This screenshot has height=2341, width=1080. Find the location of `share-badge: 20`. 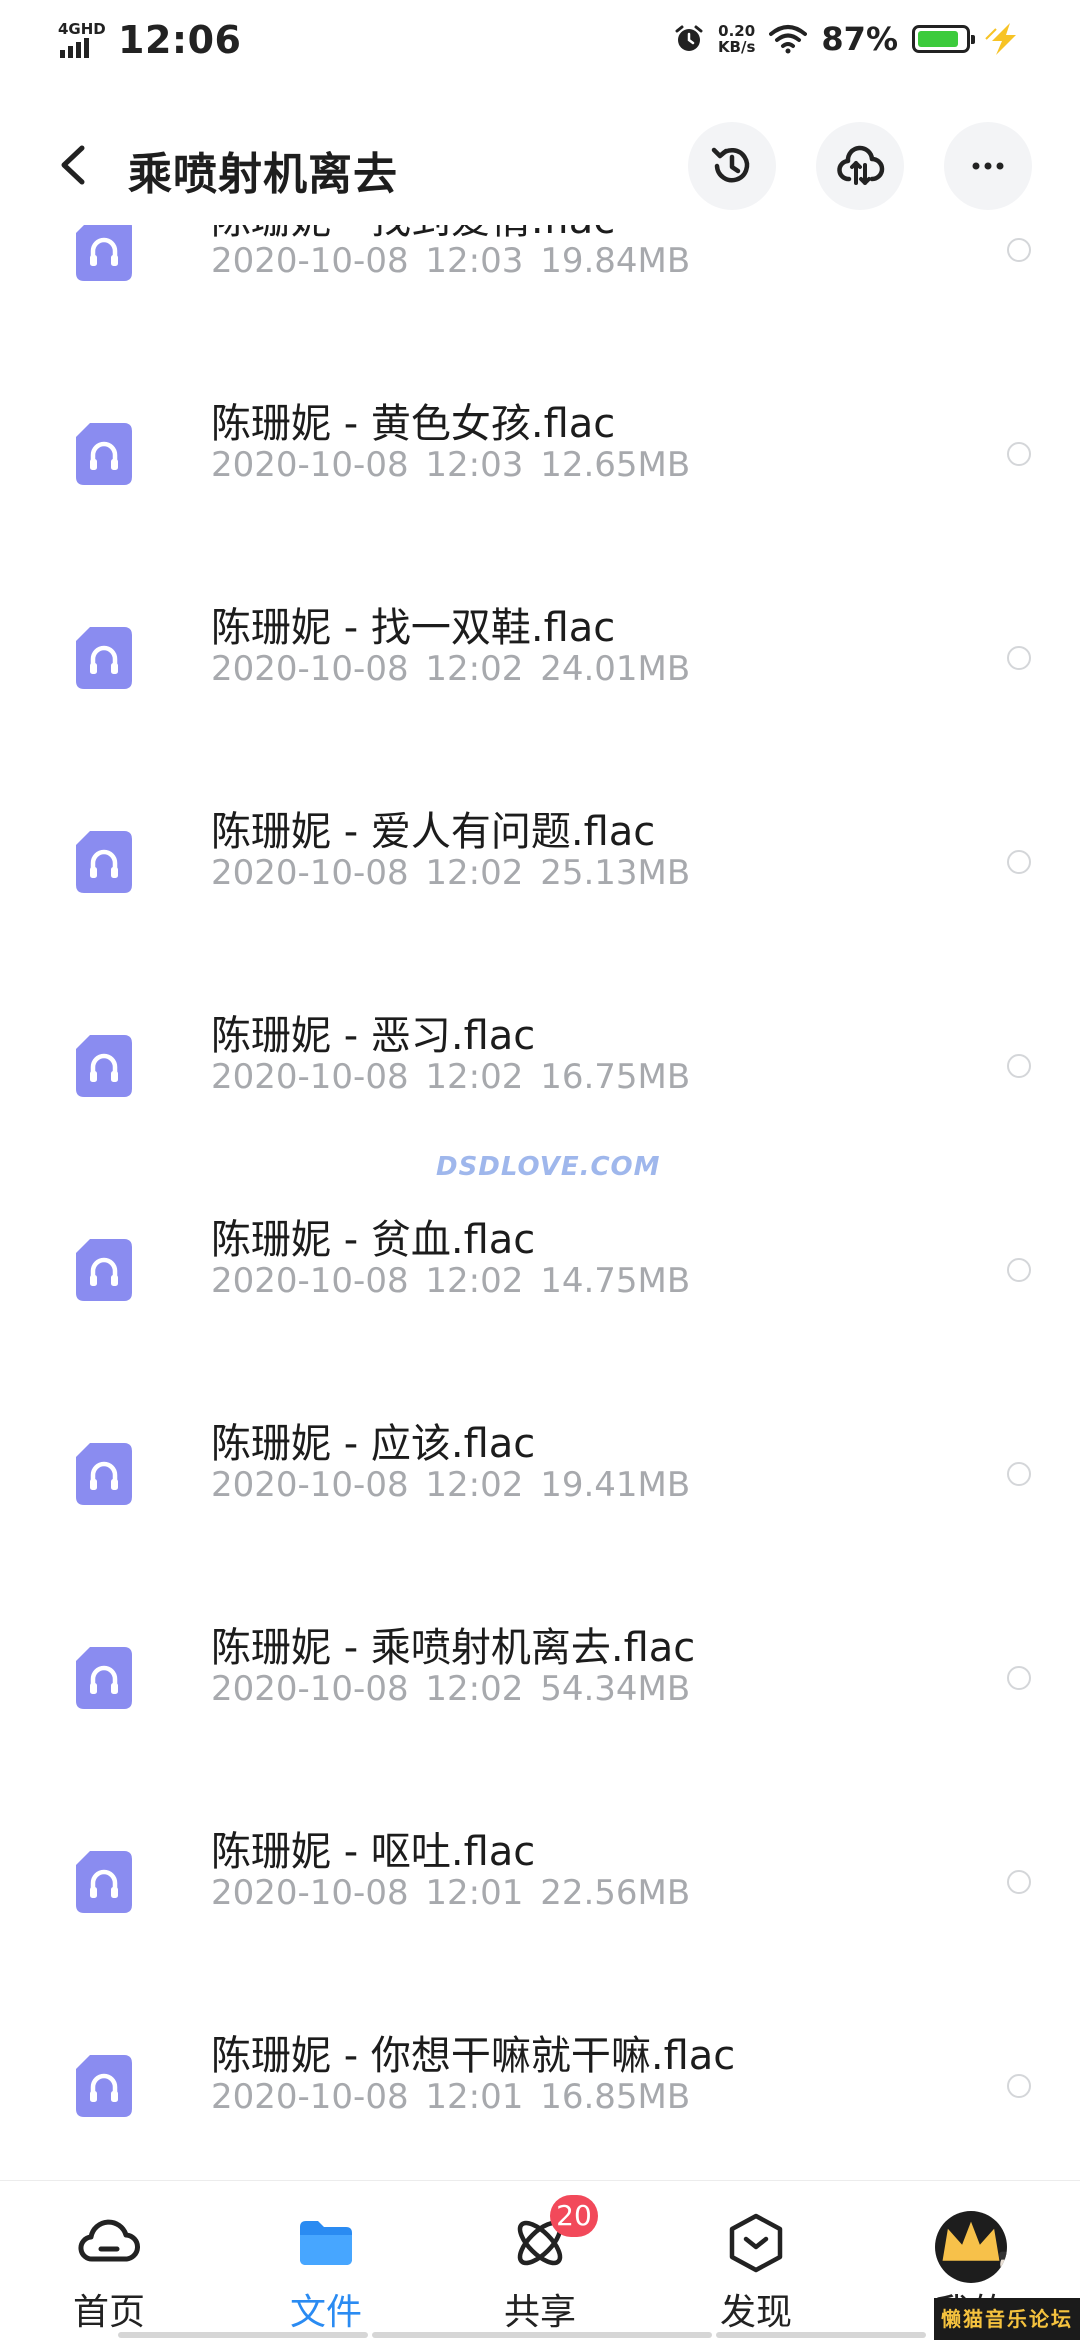

share-badge: 20 is located at coordinates (574, 2216).